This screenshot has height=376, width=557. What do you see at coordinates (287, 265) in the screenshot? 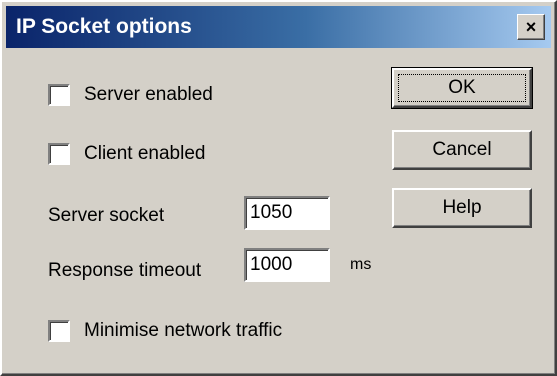
I see `response-timeout-input: 1000` at bounding box center [287, 265].